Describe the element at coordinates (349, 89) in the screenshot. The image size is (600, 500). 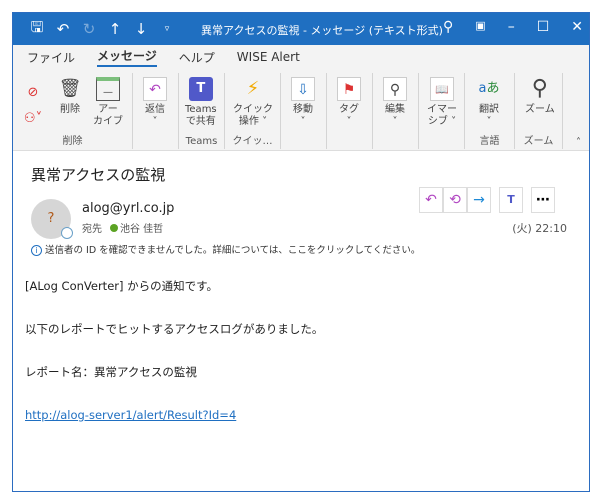
I see `flag-icon: ⚑` at that location.